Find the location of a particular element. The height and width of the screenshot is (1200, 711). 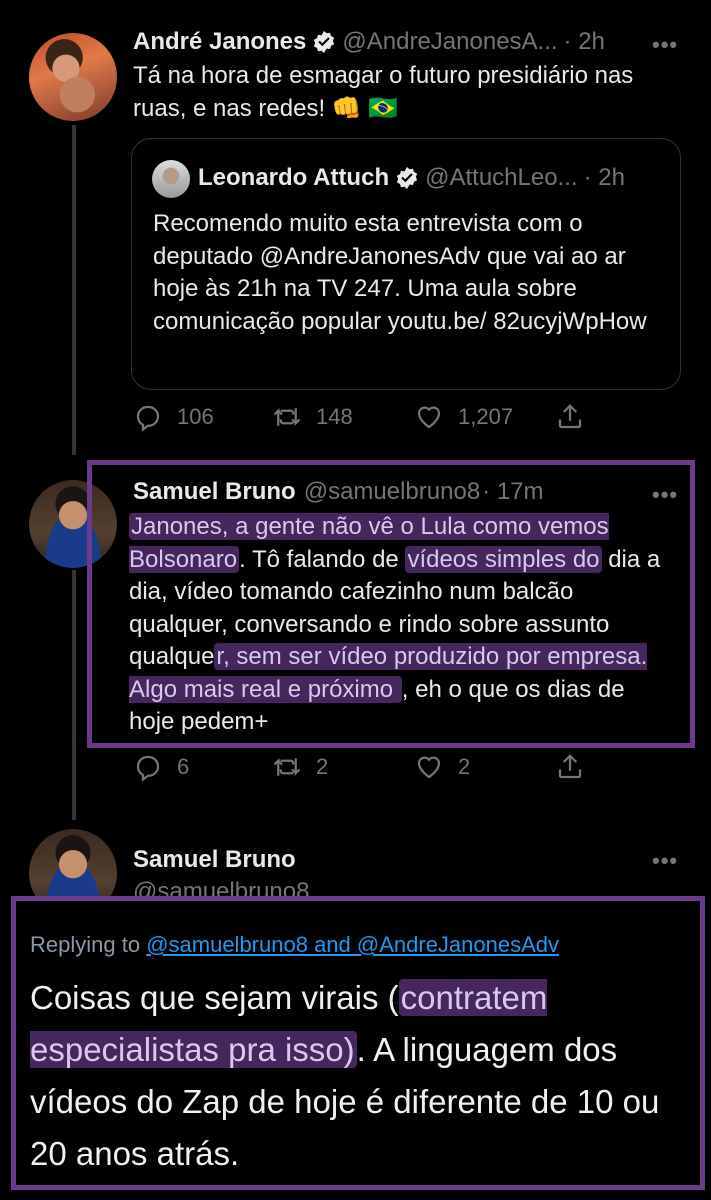

mention-link: @samuelbruno8 is located at coordinates (227, 944).